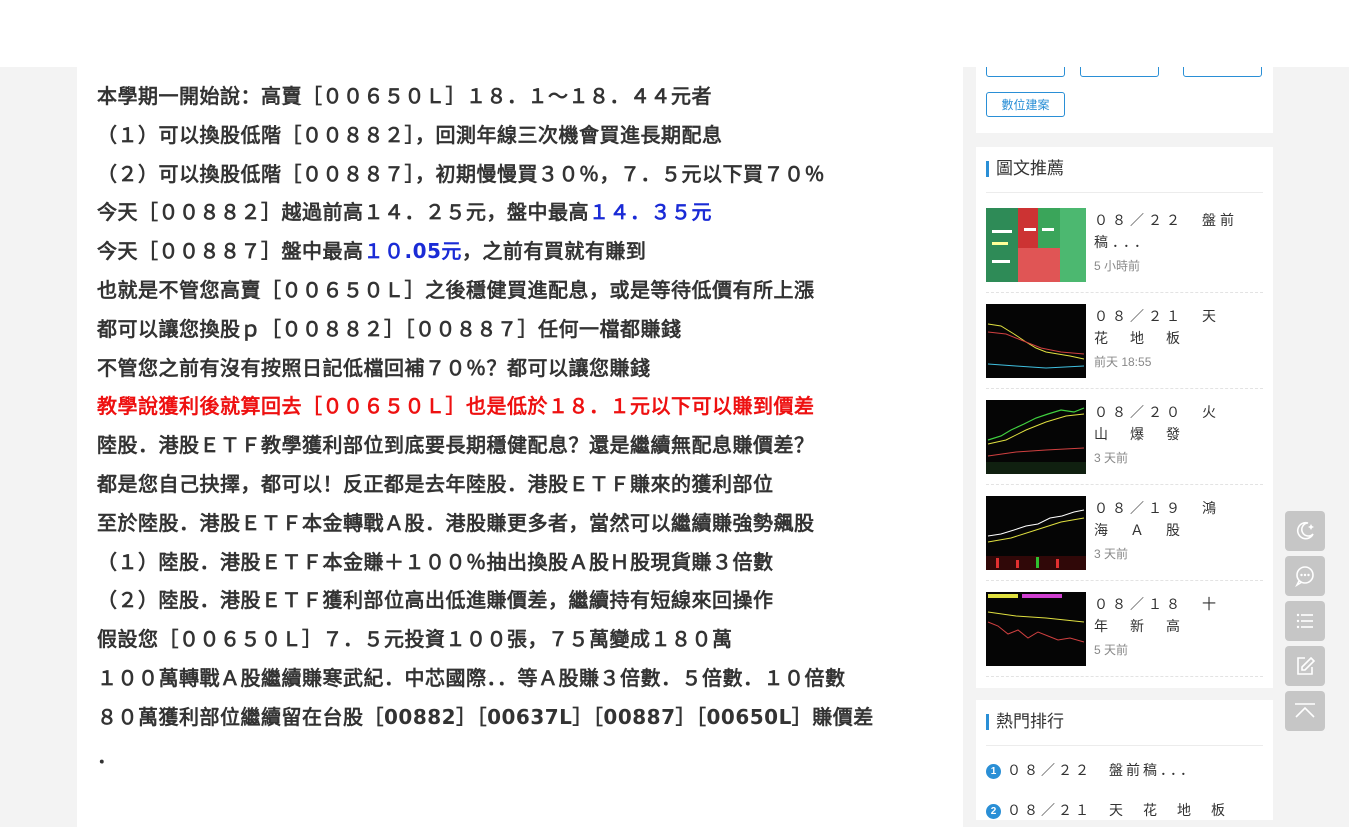 This screenshot has width=1349, height=827. Describe the element at coordinates (456, 445) in the screenshot. I see `article-line: 陸股．港股ＥＴＦ教學獲利部位到底要長期穩健配息？還是繼續無配息賺價差？` at that location.